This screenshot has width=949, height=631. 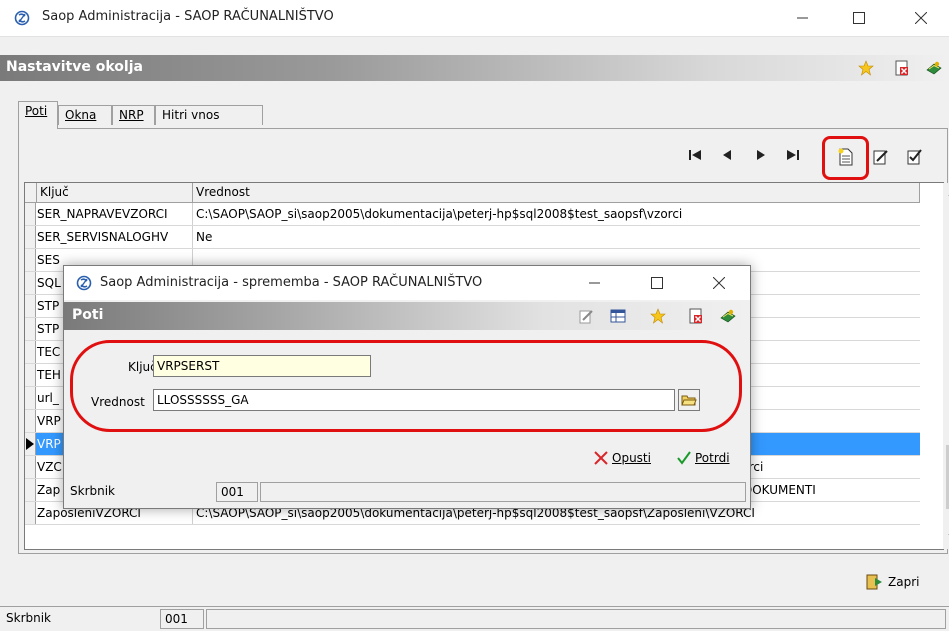 I want to click on edit-pencil-icon, so click(x=586, y=316).